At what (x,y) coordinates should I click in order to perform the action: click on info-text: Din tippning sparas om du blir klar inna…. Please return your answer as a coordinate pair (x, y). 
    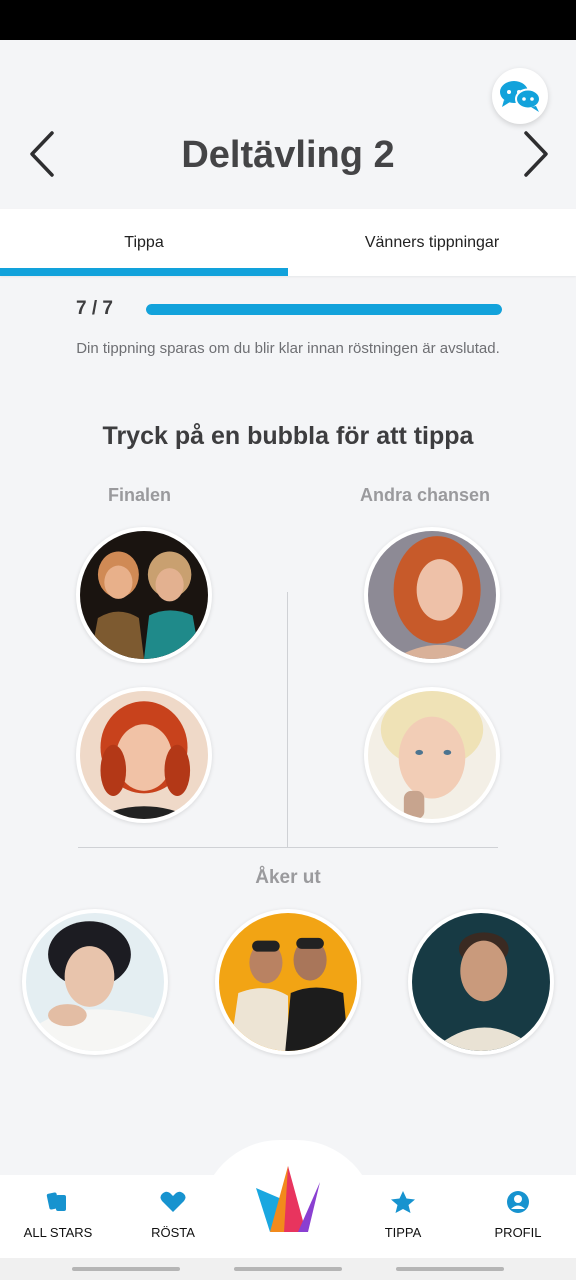
    Looking at the image, I should click on (288, 348).